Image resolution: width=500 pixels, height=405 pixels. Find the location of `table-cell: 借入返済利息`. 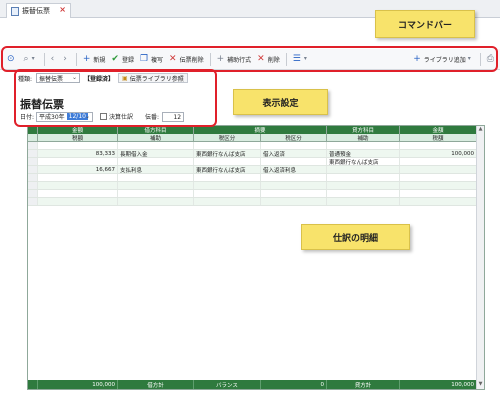

table-cell: 借入返済利息 is located at coordinates (294, 169).